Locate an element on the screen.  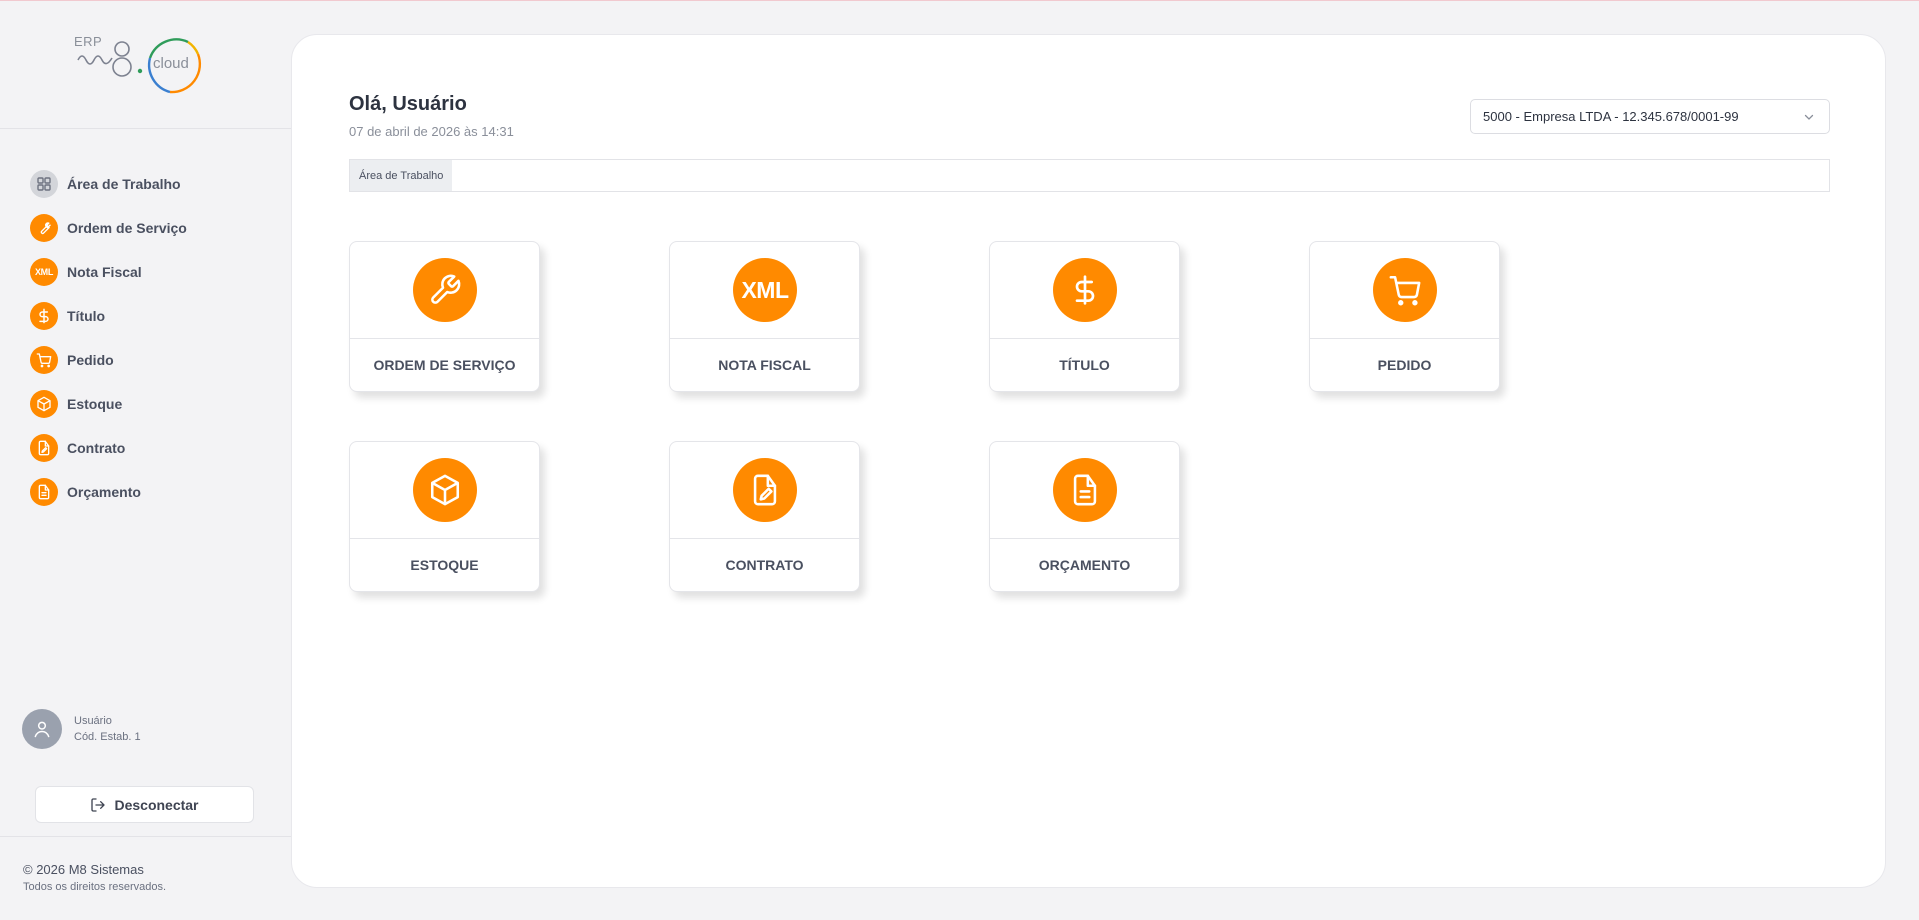
sidebar-item-estoque: Estoque is located at coordinates (108, 404).